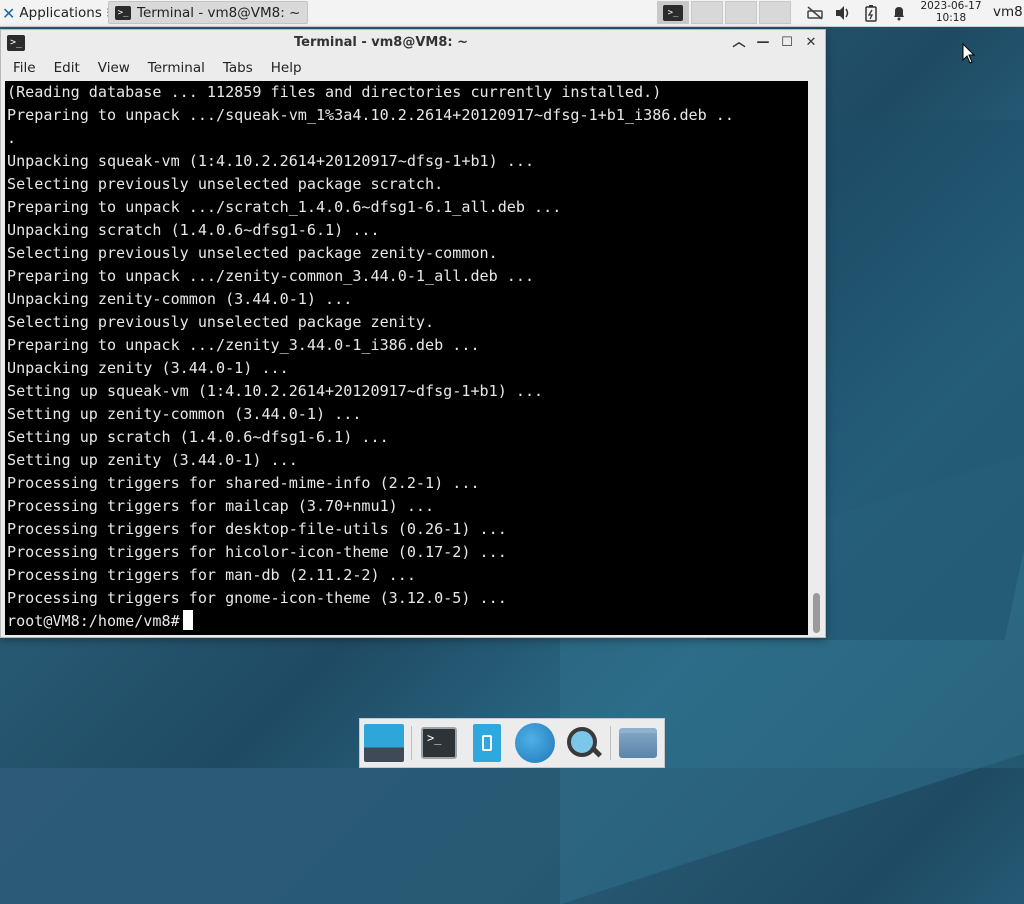 The image size is (1024, 904). Describe the element at coordinates (187, 620) in the screenshot. I see `text-cursor` at that location.